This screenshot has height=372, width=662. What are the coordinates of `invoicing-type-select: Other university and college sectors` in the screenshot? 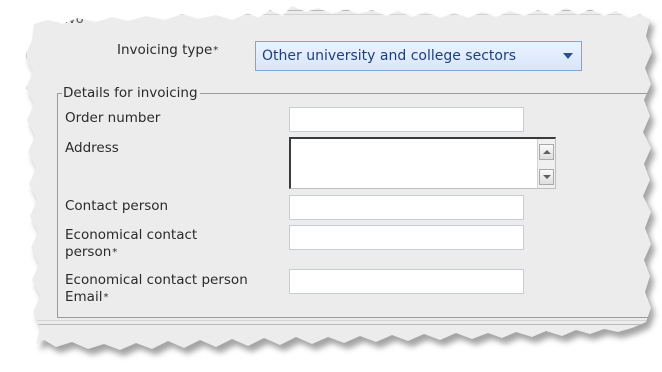 It's located at (418, 56).